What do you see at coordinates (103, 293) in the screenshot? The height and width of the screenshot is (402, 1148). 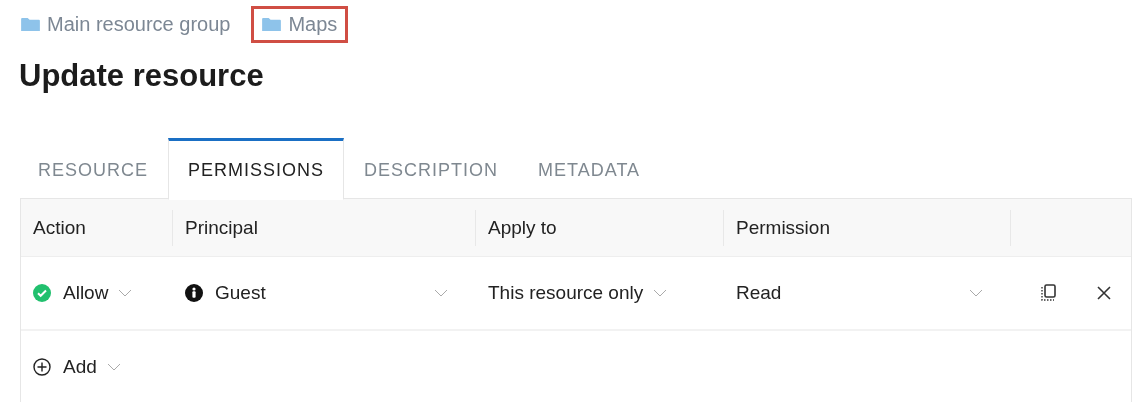 I see `action-dropdown: Allow` at bounding box center [103, 293].